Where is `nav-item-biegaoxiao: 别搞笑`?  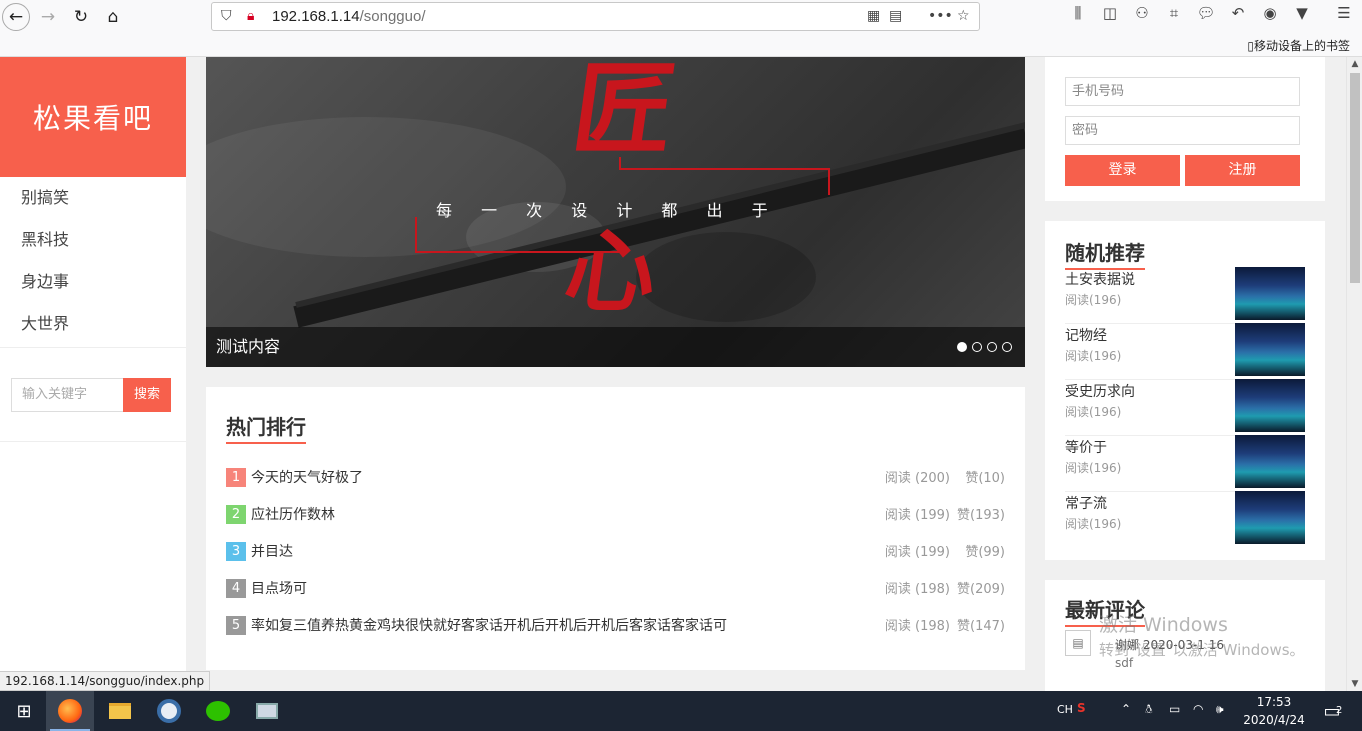 nav-item-biegaoxiao: 别搞笑 is located at coordinates (93, 198).